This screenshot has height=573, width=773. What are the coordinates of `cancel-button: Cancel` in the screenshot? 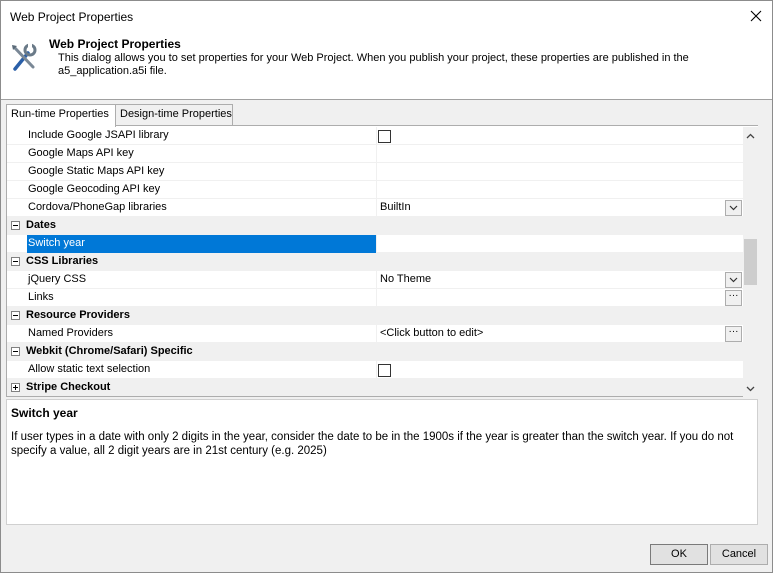 It's located at (739, 554).